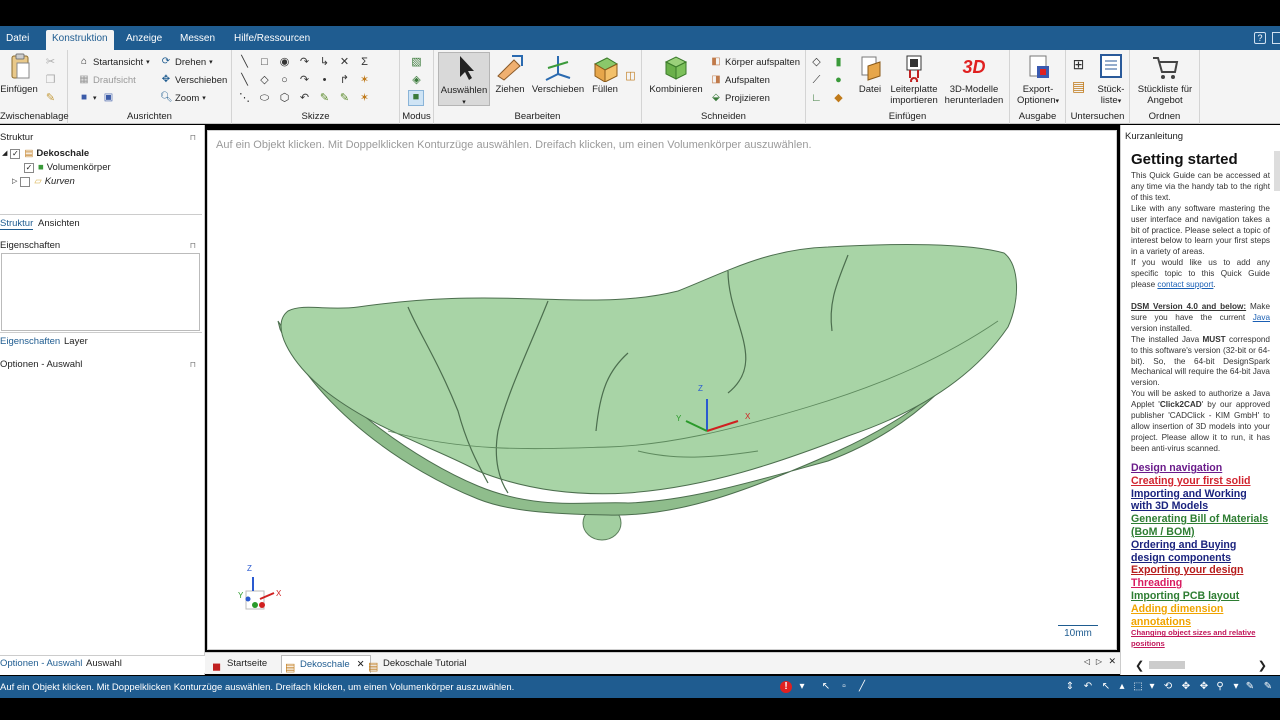 Image resolution: width=1280 pixels, height=720 pixels. Describe the element at coordinates (1038, 79) in the screenshot. I see `export-optionen-button: Export- Optionen▾` at that location.